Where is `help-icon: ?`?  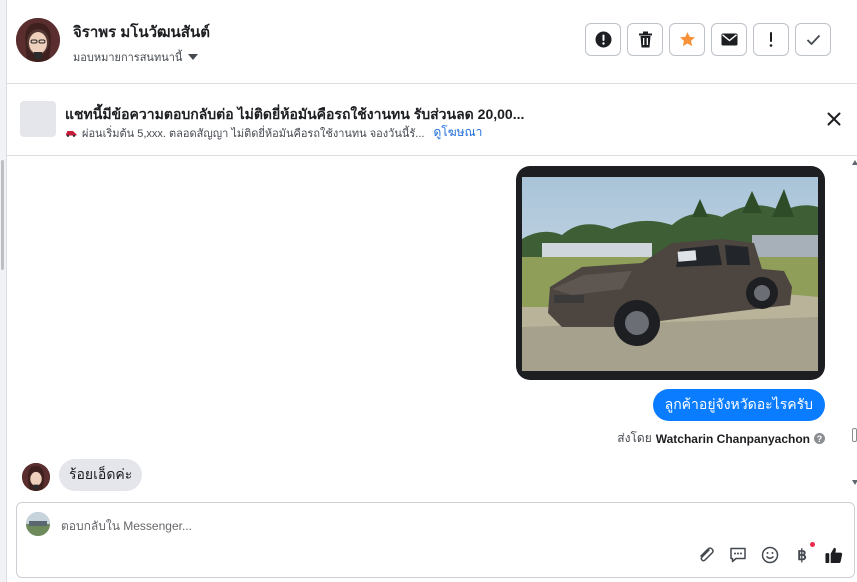
help-icon: ? is located at coordinates (819, 438).